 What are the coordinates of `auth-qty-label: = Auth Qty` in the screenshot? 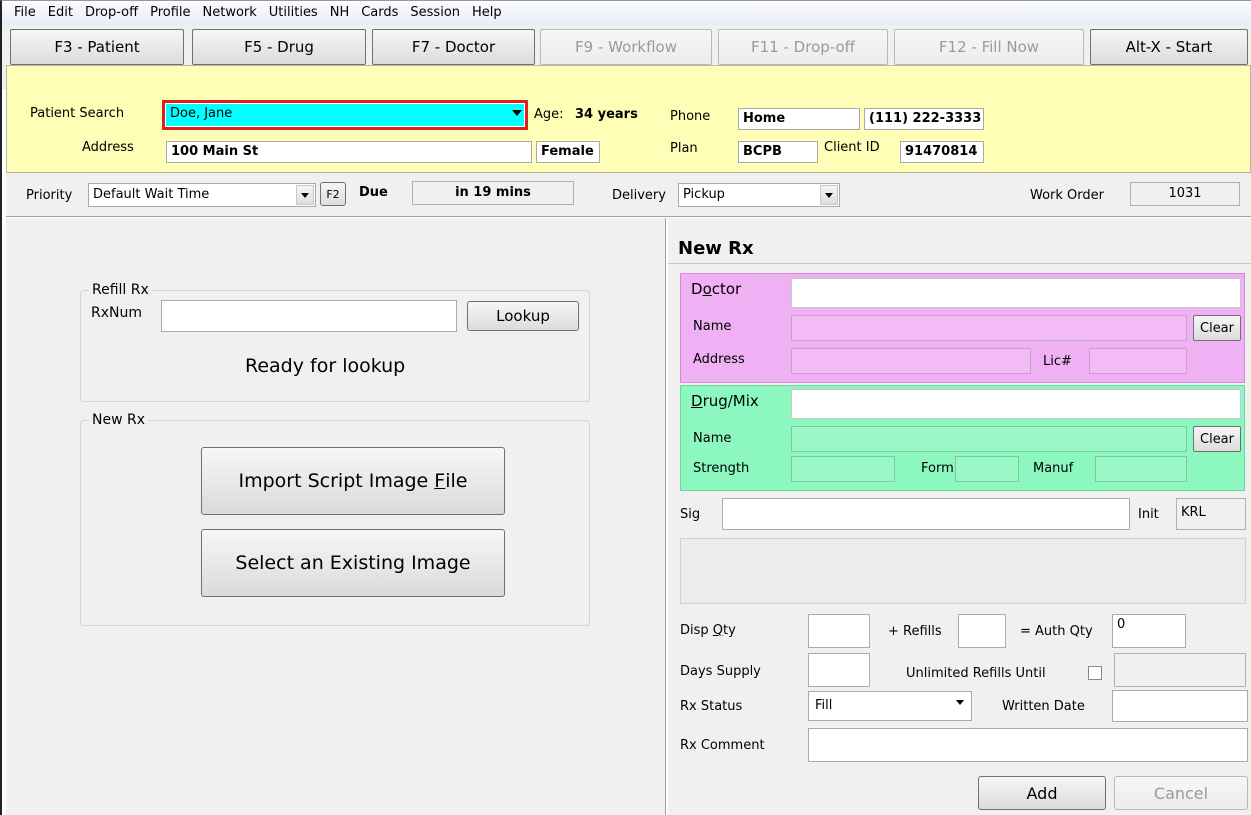 It's located at (1056, 631).